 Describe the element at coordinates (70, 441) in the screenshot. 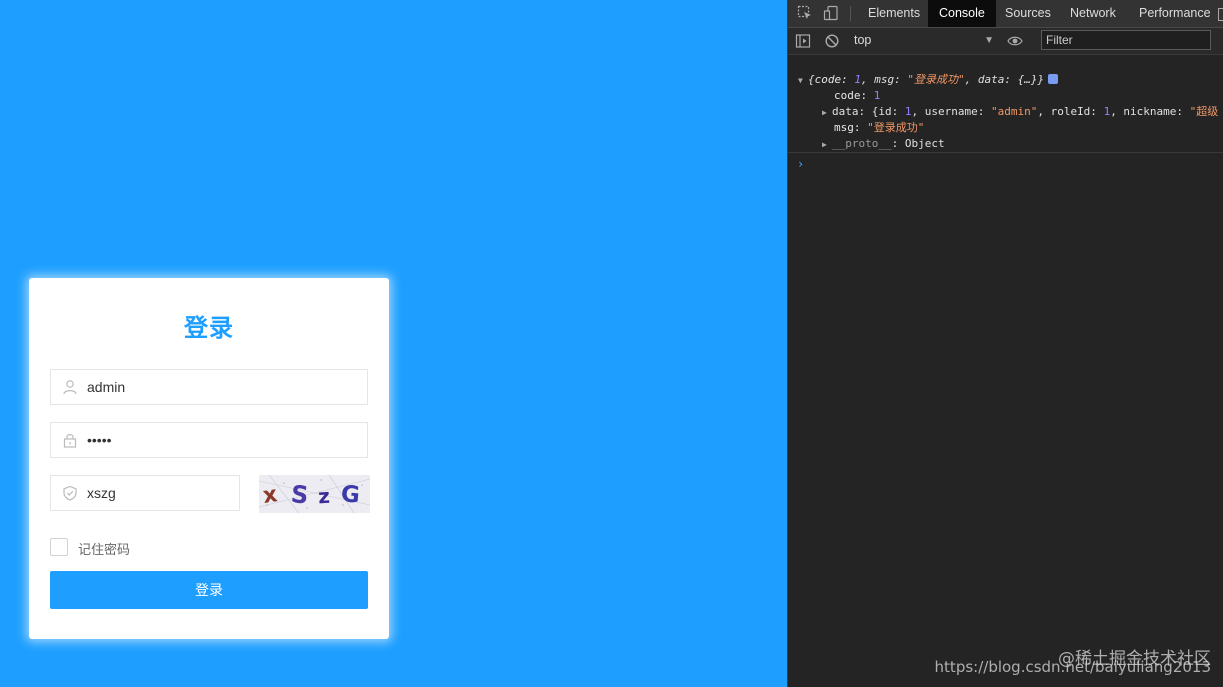

I see `lock-icon` at that location.